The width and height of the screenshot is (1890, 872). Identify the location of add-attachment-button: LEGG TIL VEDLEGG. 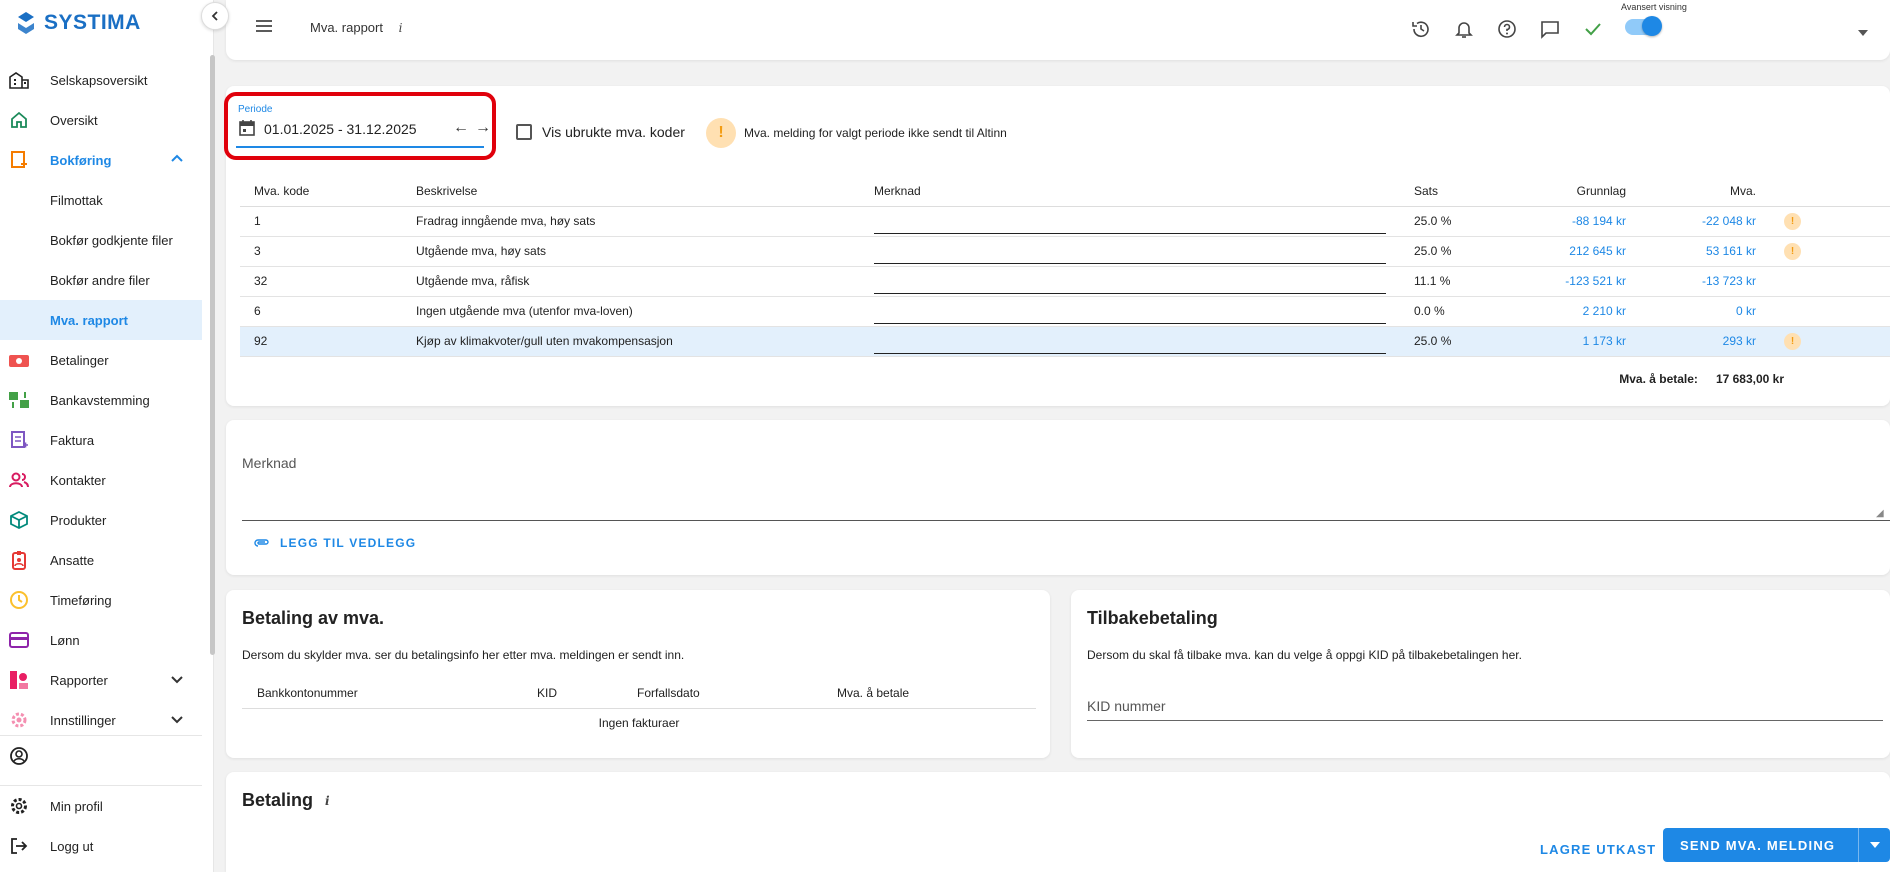
(335, 543).